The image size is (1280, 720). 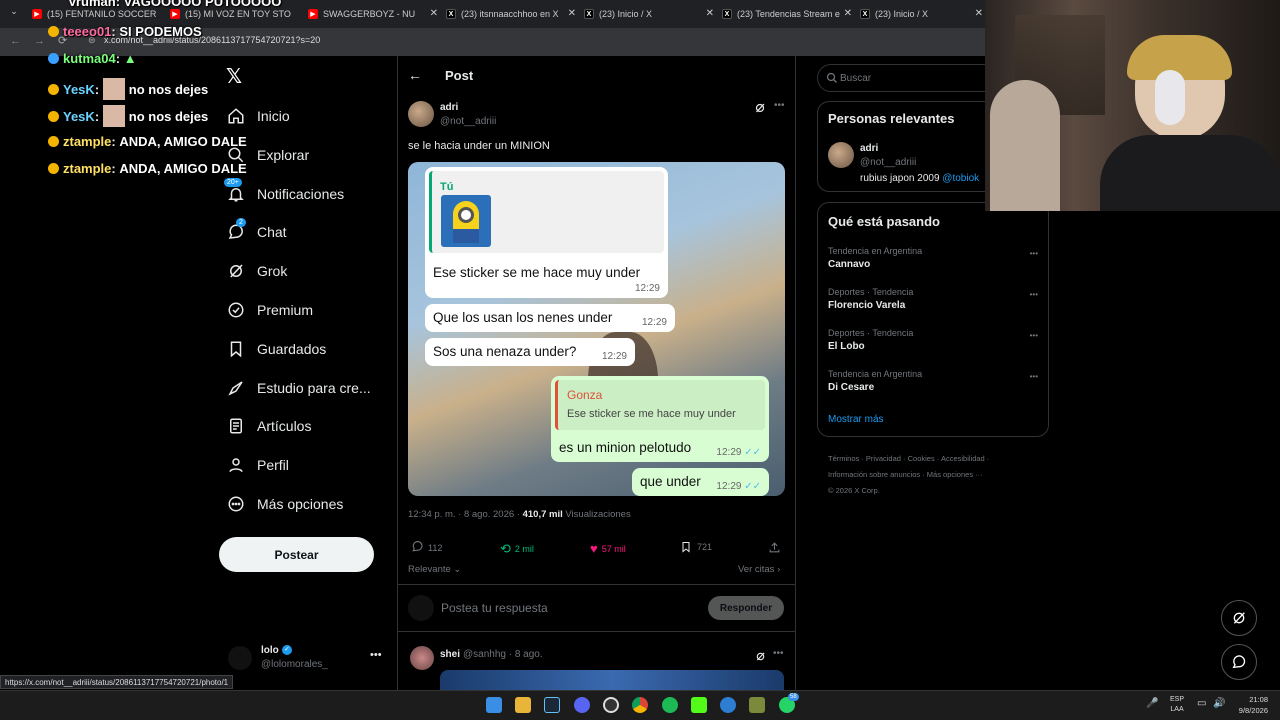 I want to click on nav-item-grok: Grok, so click(x=256, y=271).